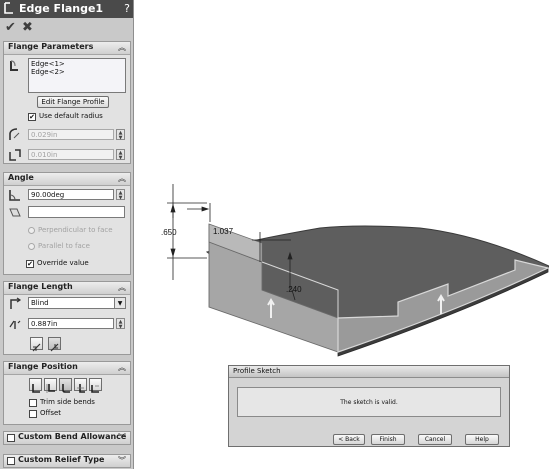 The width and height of the screenshot is (549, 469). I want to click on custom-bend-allowance-header: Custom Bend Allowance ︾, so click(67, 438).